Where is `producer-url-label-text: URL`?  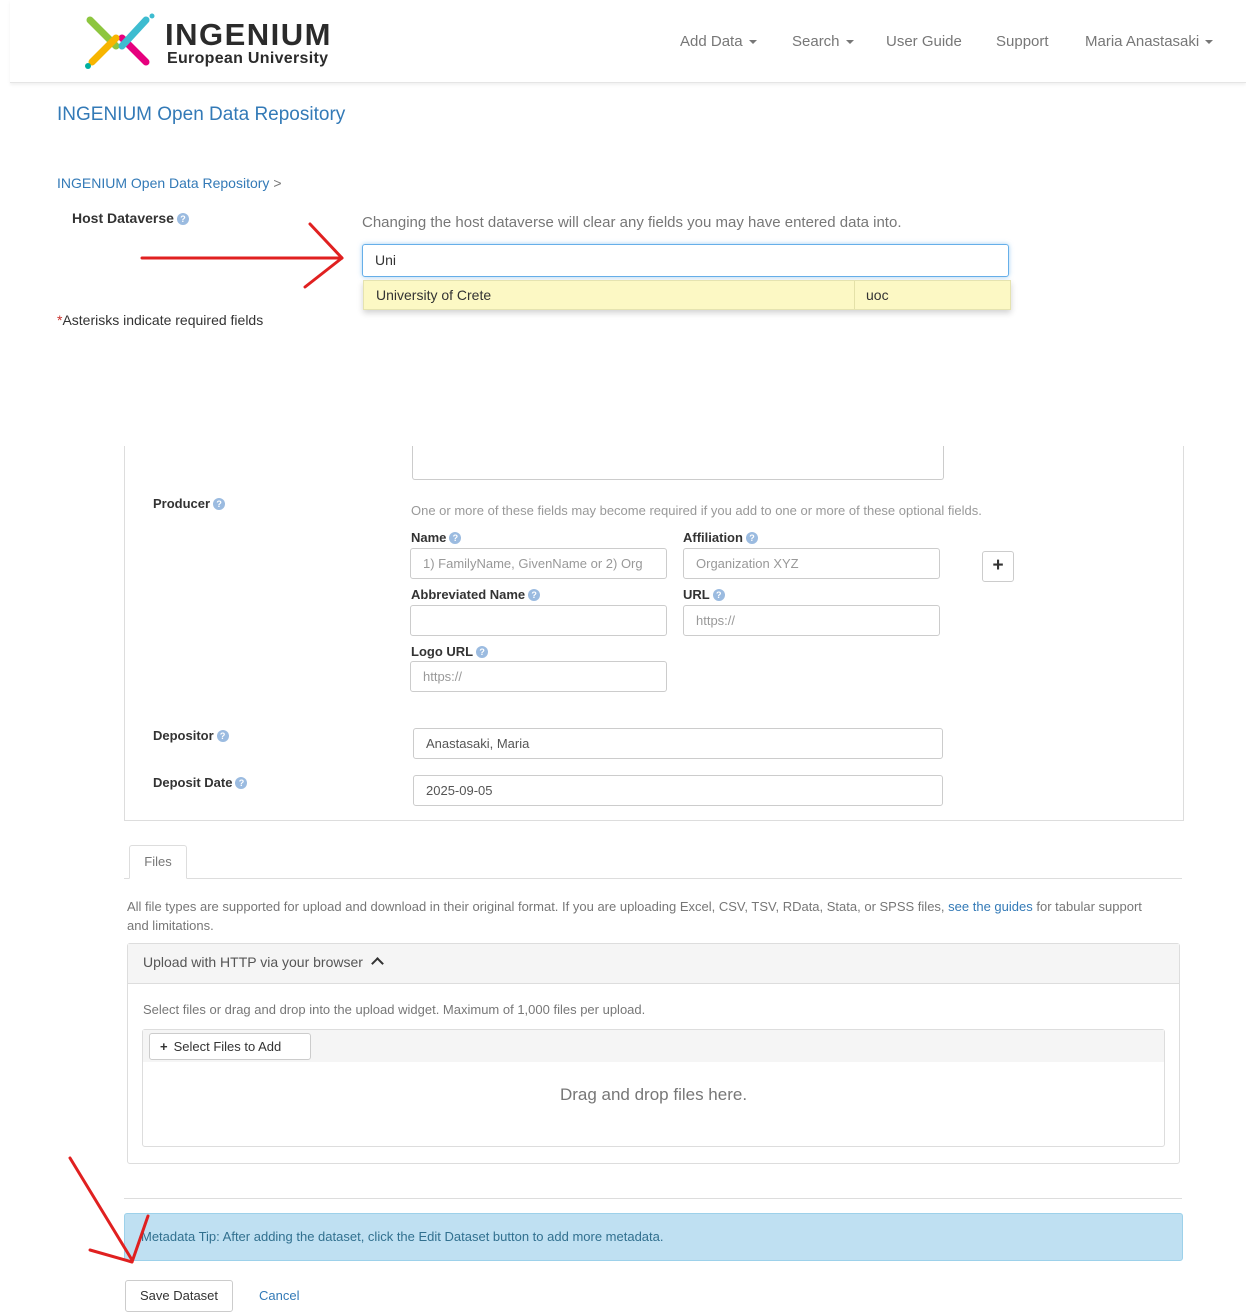
producer-url-label-text: URL is located at coordinates (696, 594).